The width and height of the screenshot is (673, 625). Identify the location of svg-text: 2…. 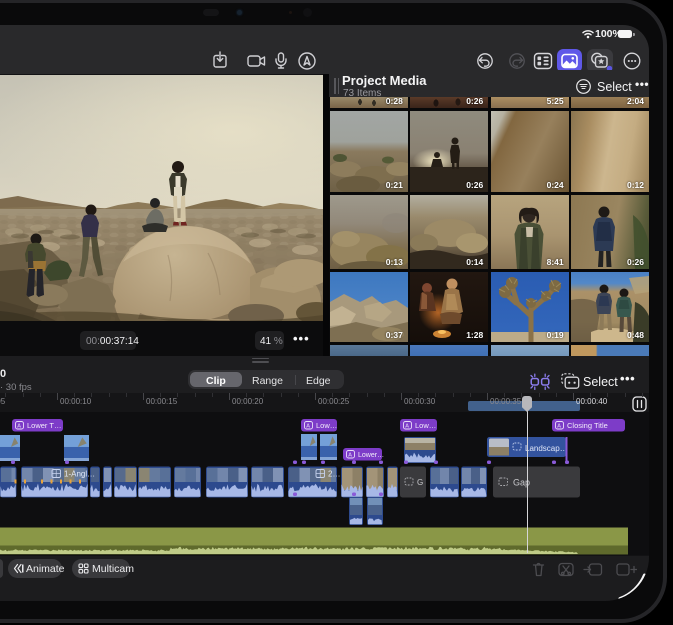
(334, 474).